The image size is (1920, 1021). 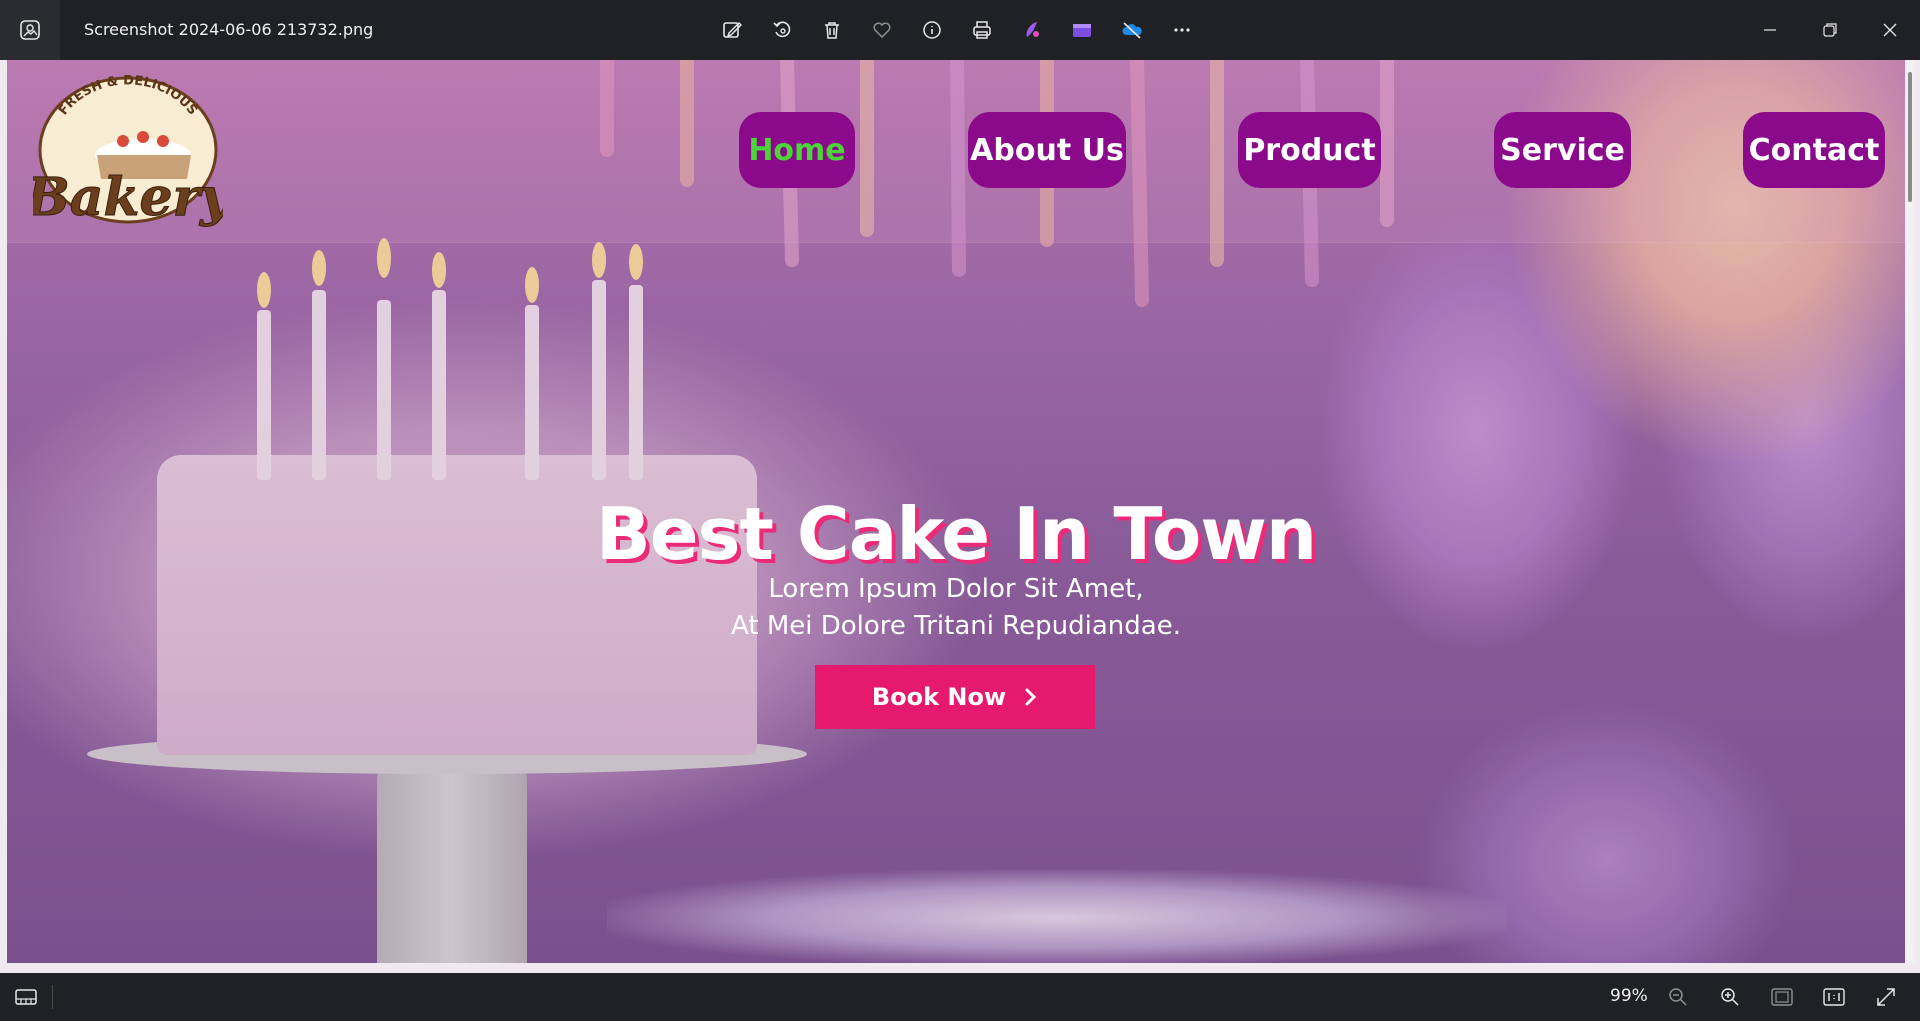 What do you see at coordinates (1910, 511) in the screenshot?
I see `vertical-scrollbar` at bounding box center [1910, 511].